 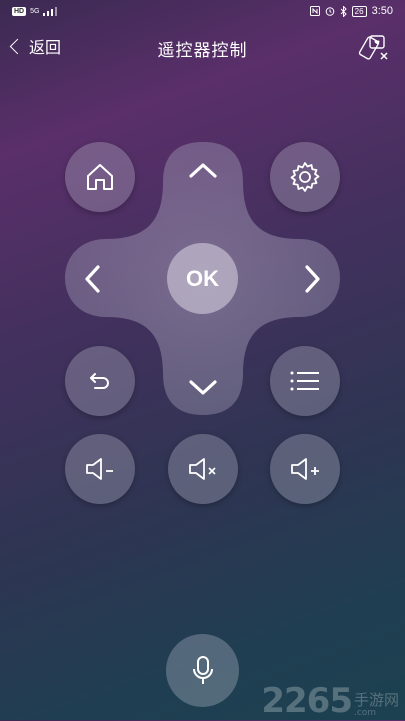 I want to click on settings-button, so click(x=305, y=177).